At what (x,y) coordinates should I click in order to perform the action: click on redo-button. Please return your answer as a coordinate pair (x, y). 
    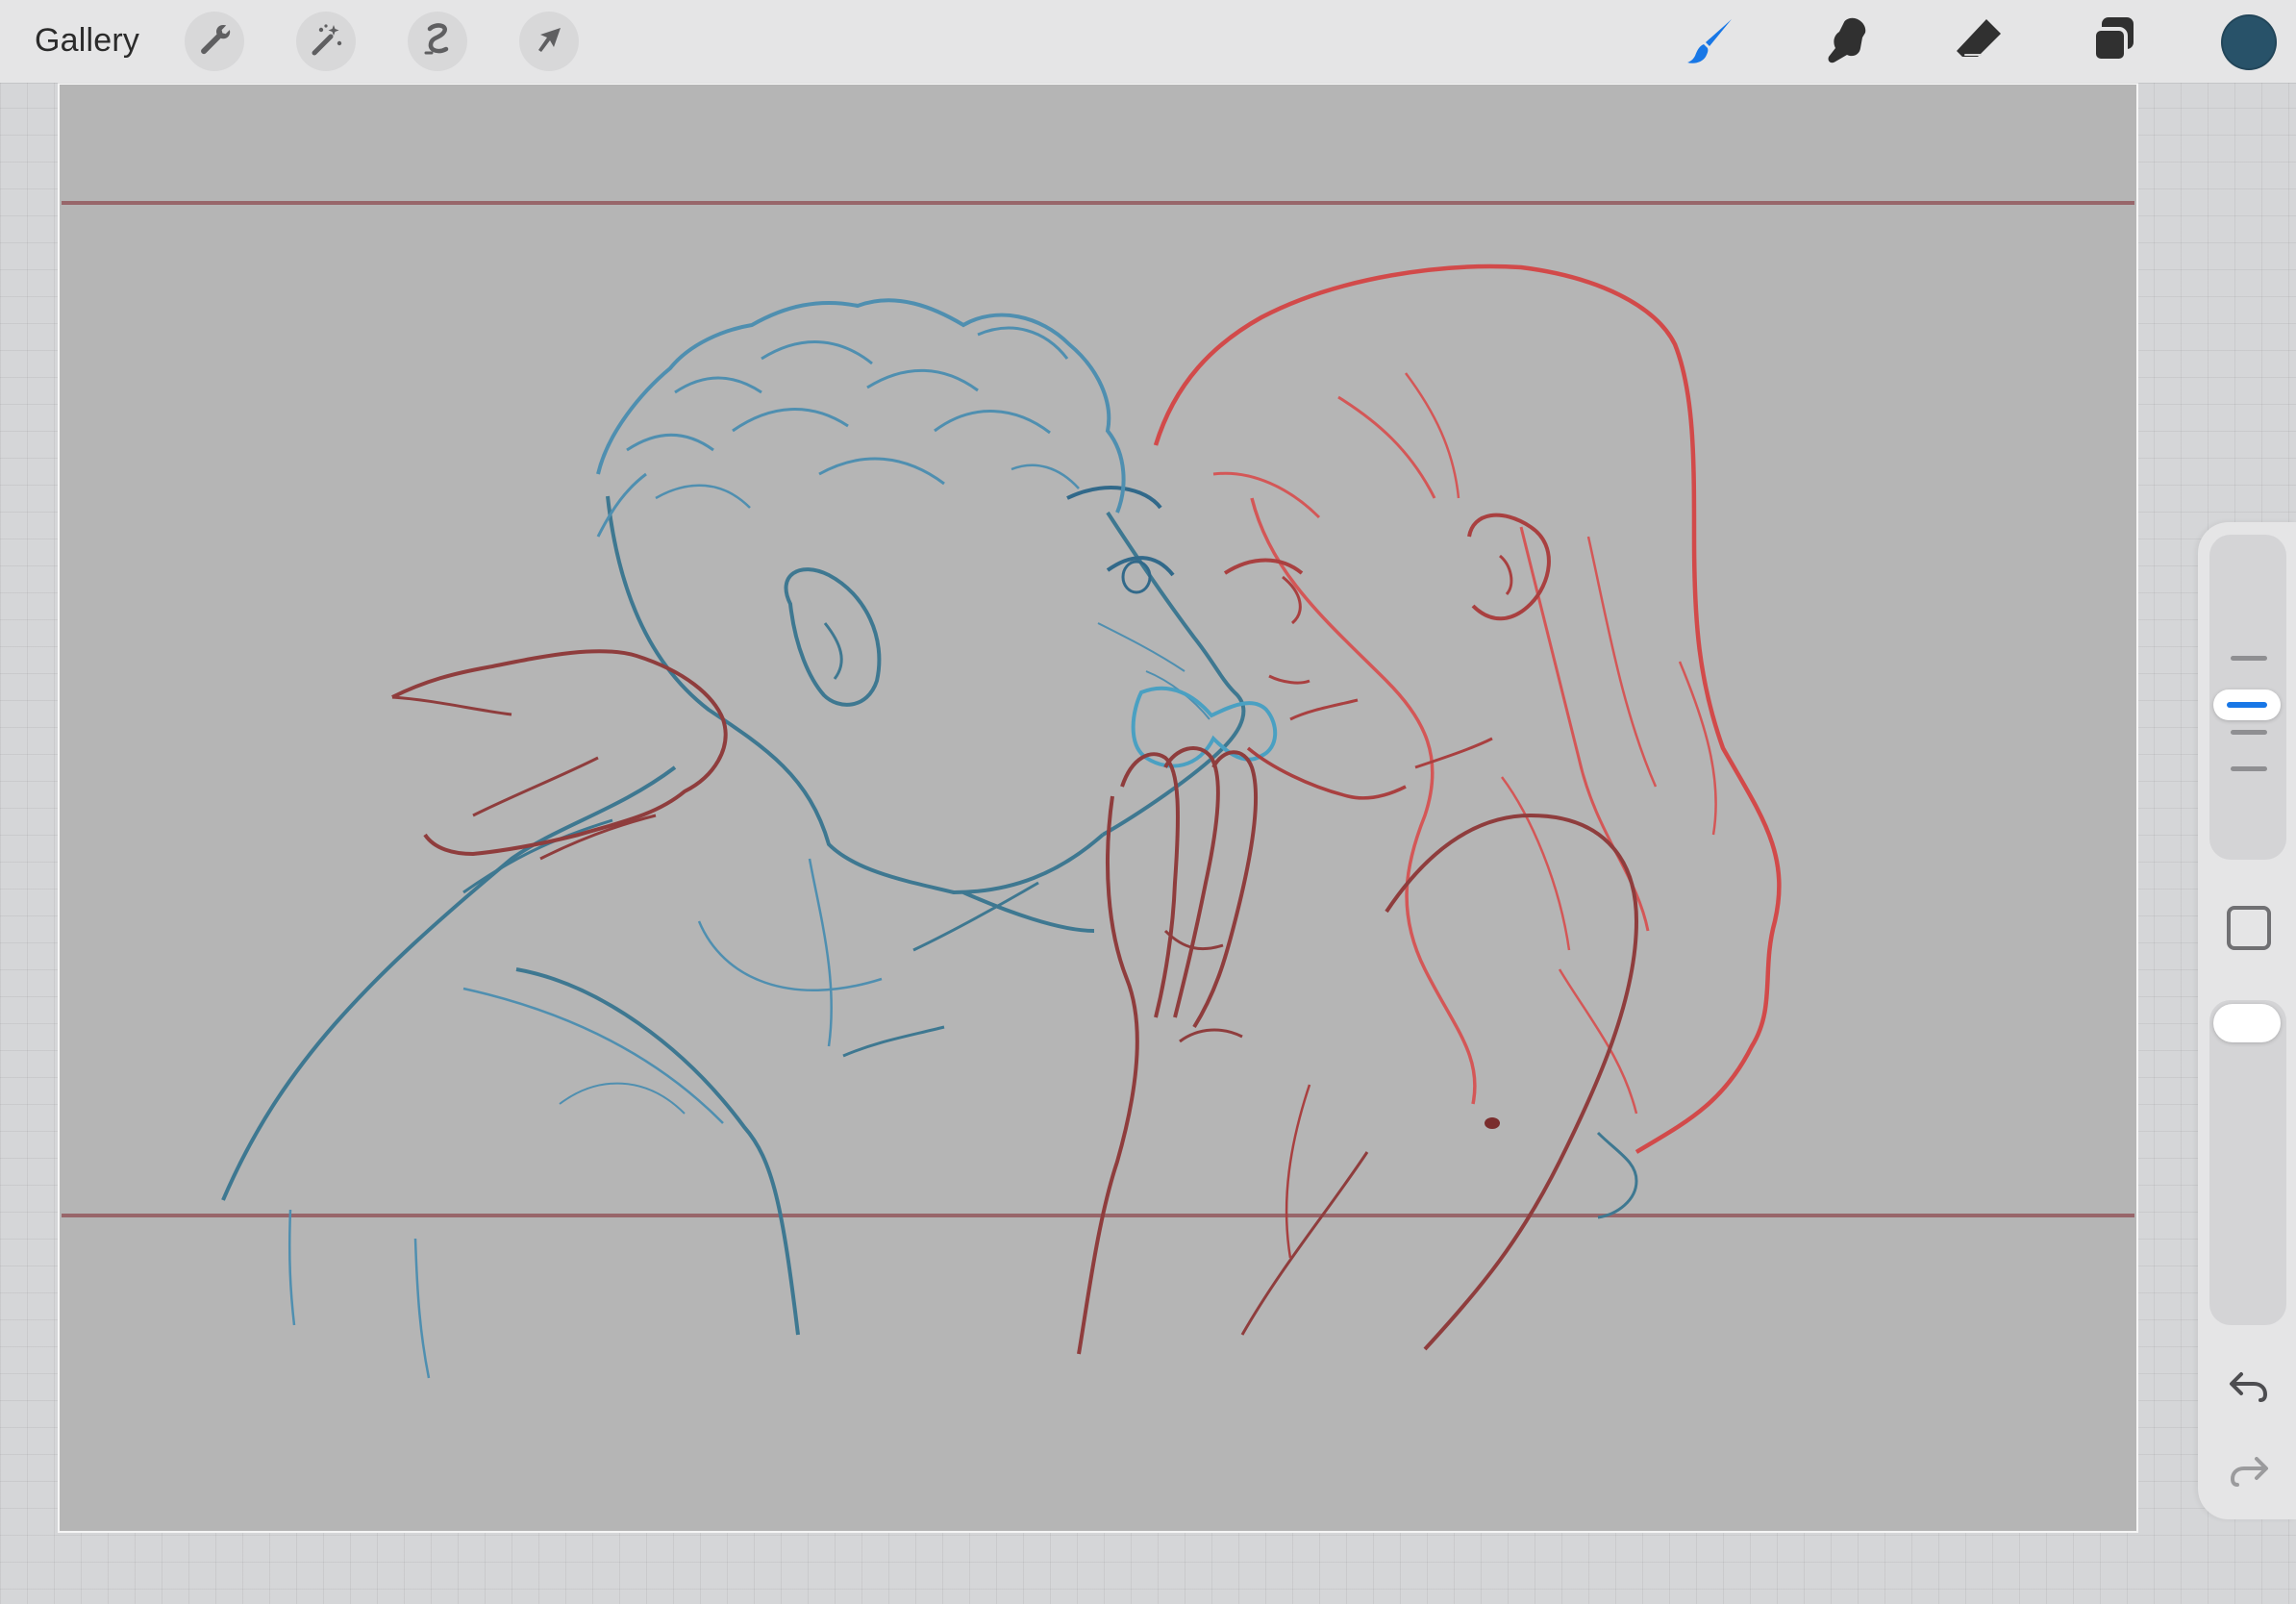
    Looking at the image, I should click on (2249, 1471).